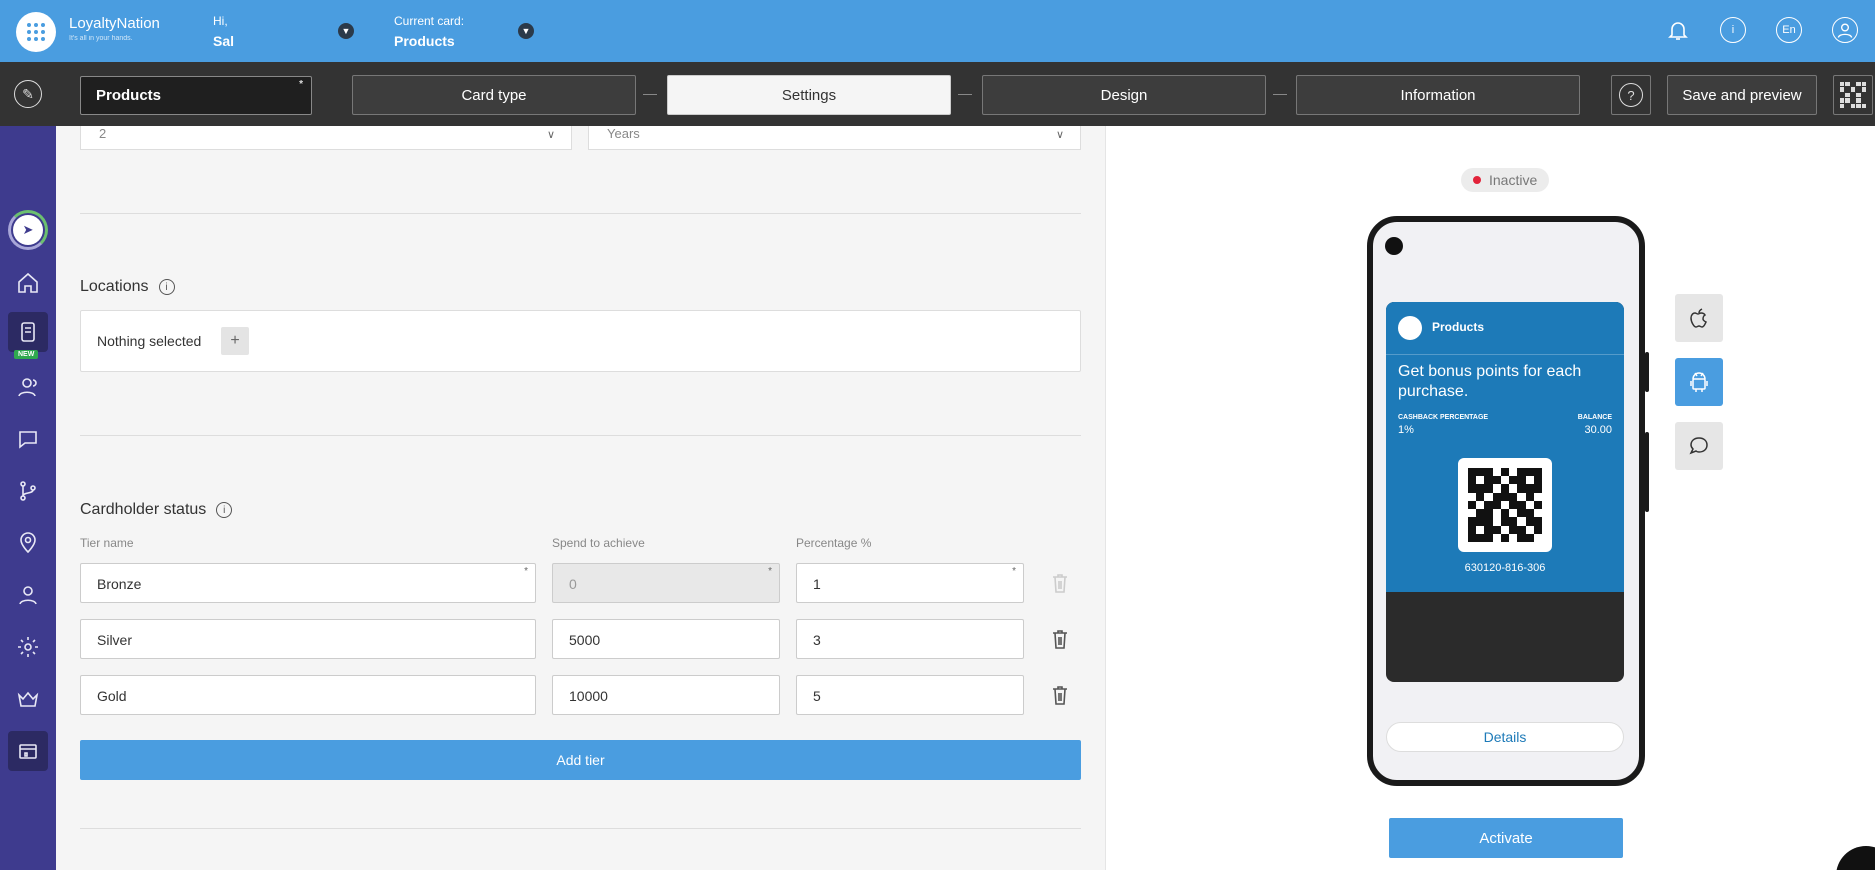 The image size is (1875, 870). What do you see at coordinates (1406, 430) in the screenshot?
I see `cashback-value: 1%` at bounding box center [1406, 430].